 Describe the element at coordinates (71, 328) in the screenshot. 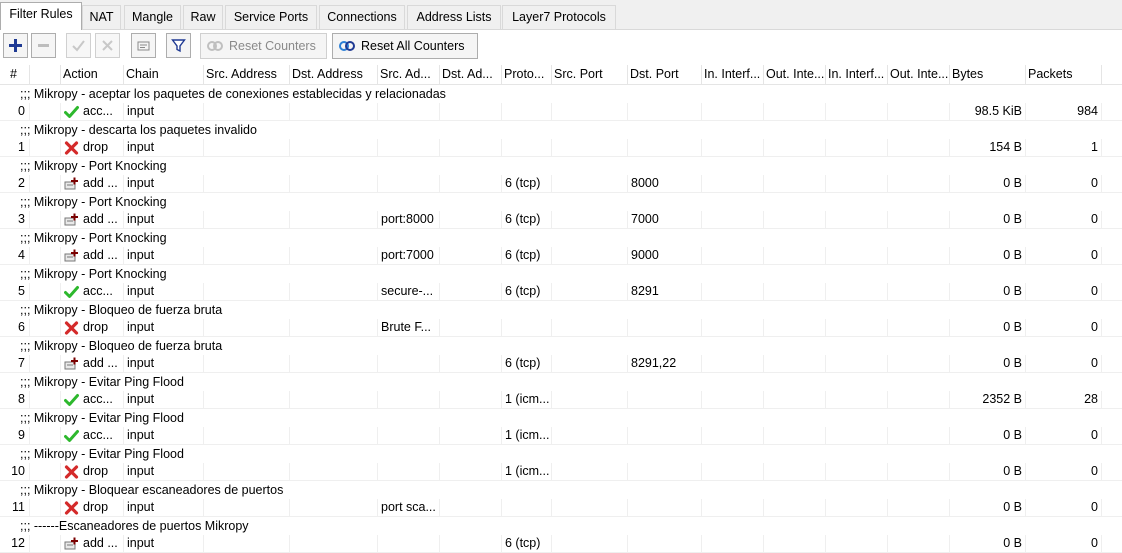

I see `drop-x-icon` at that location.